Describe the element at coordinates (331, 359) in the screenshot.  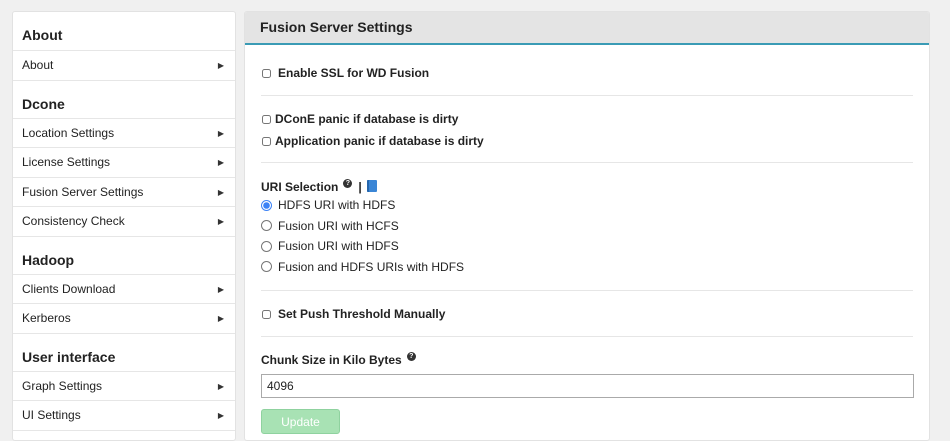
I see `chunk-size-label: Chunk Size in Kilo Bytes` at that location.